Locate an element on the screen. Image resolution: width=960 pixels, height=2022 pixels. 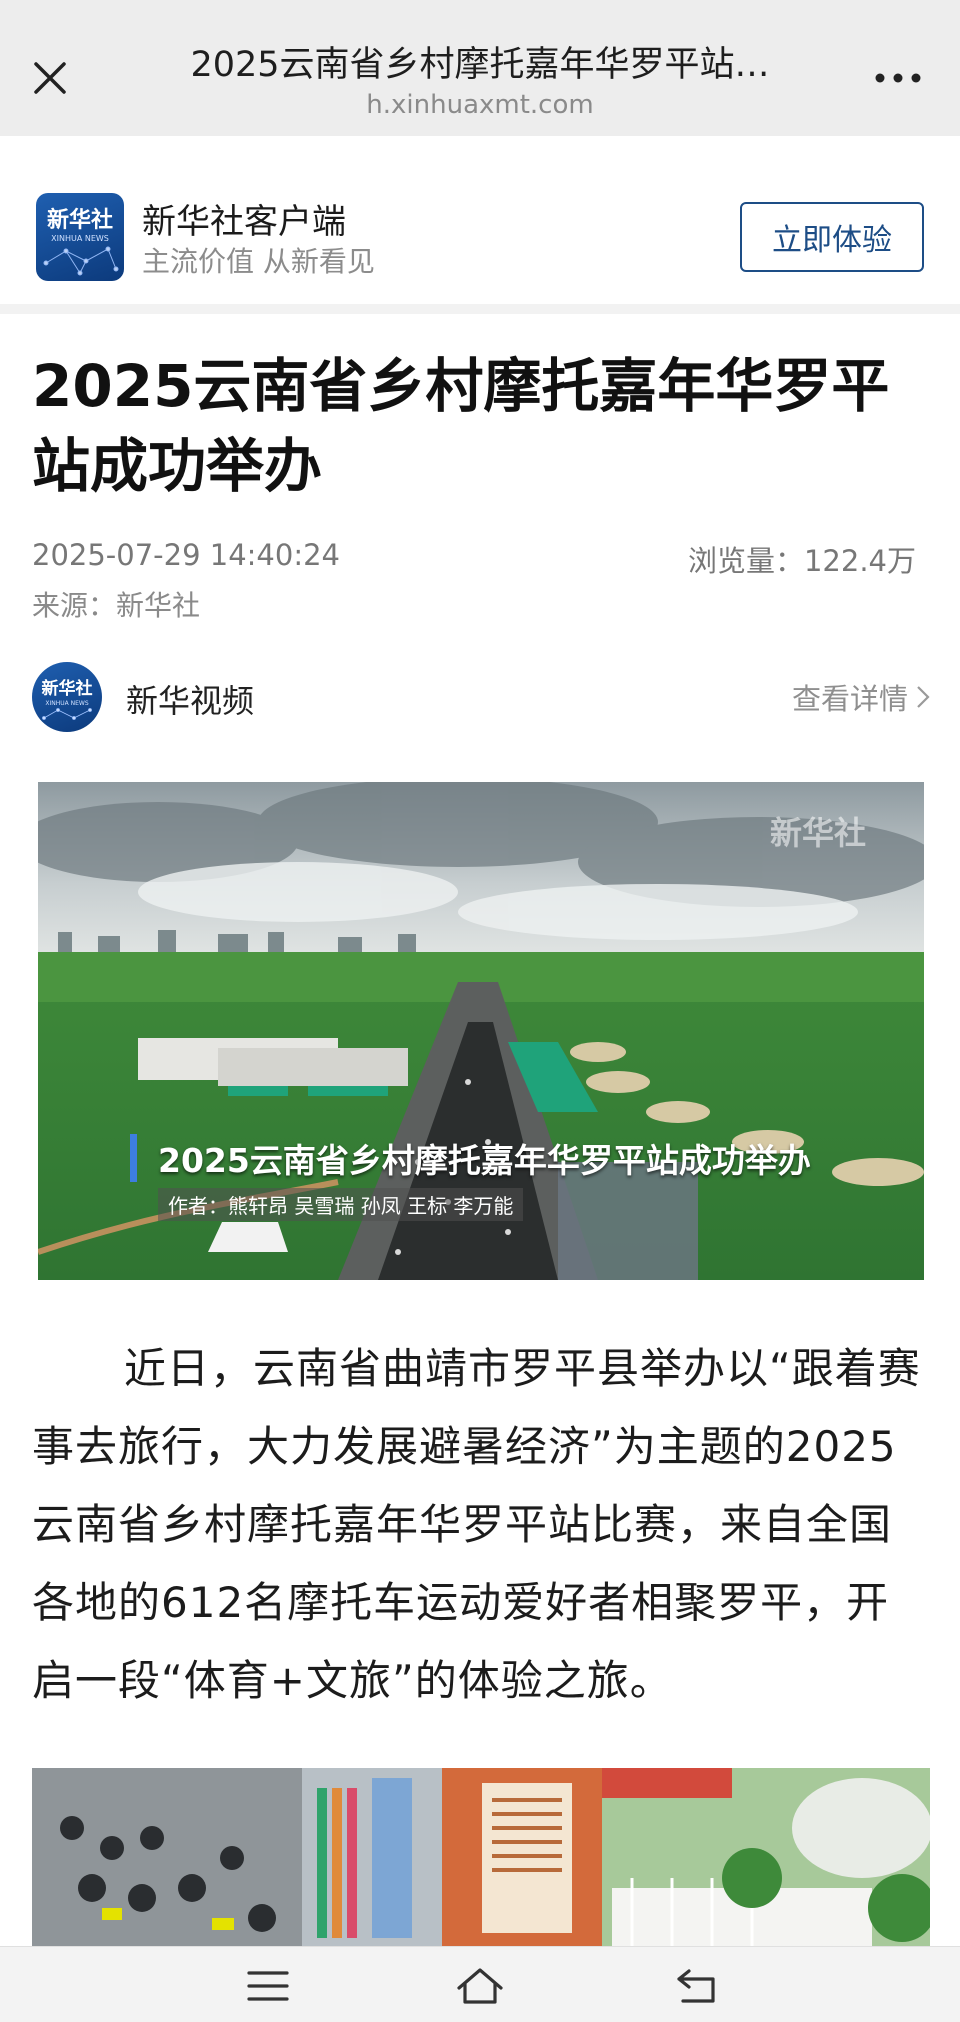
view-details-label: 查看详情 is located at coordinates (849, 699).